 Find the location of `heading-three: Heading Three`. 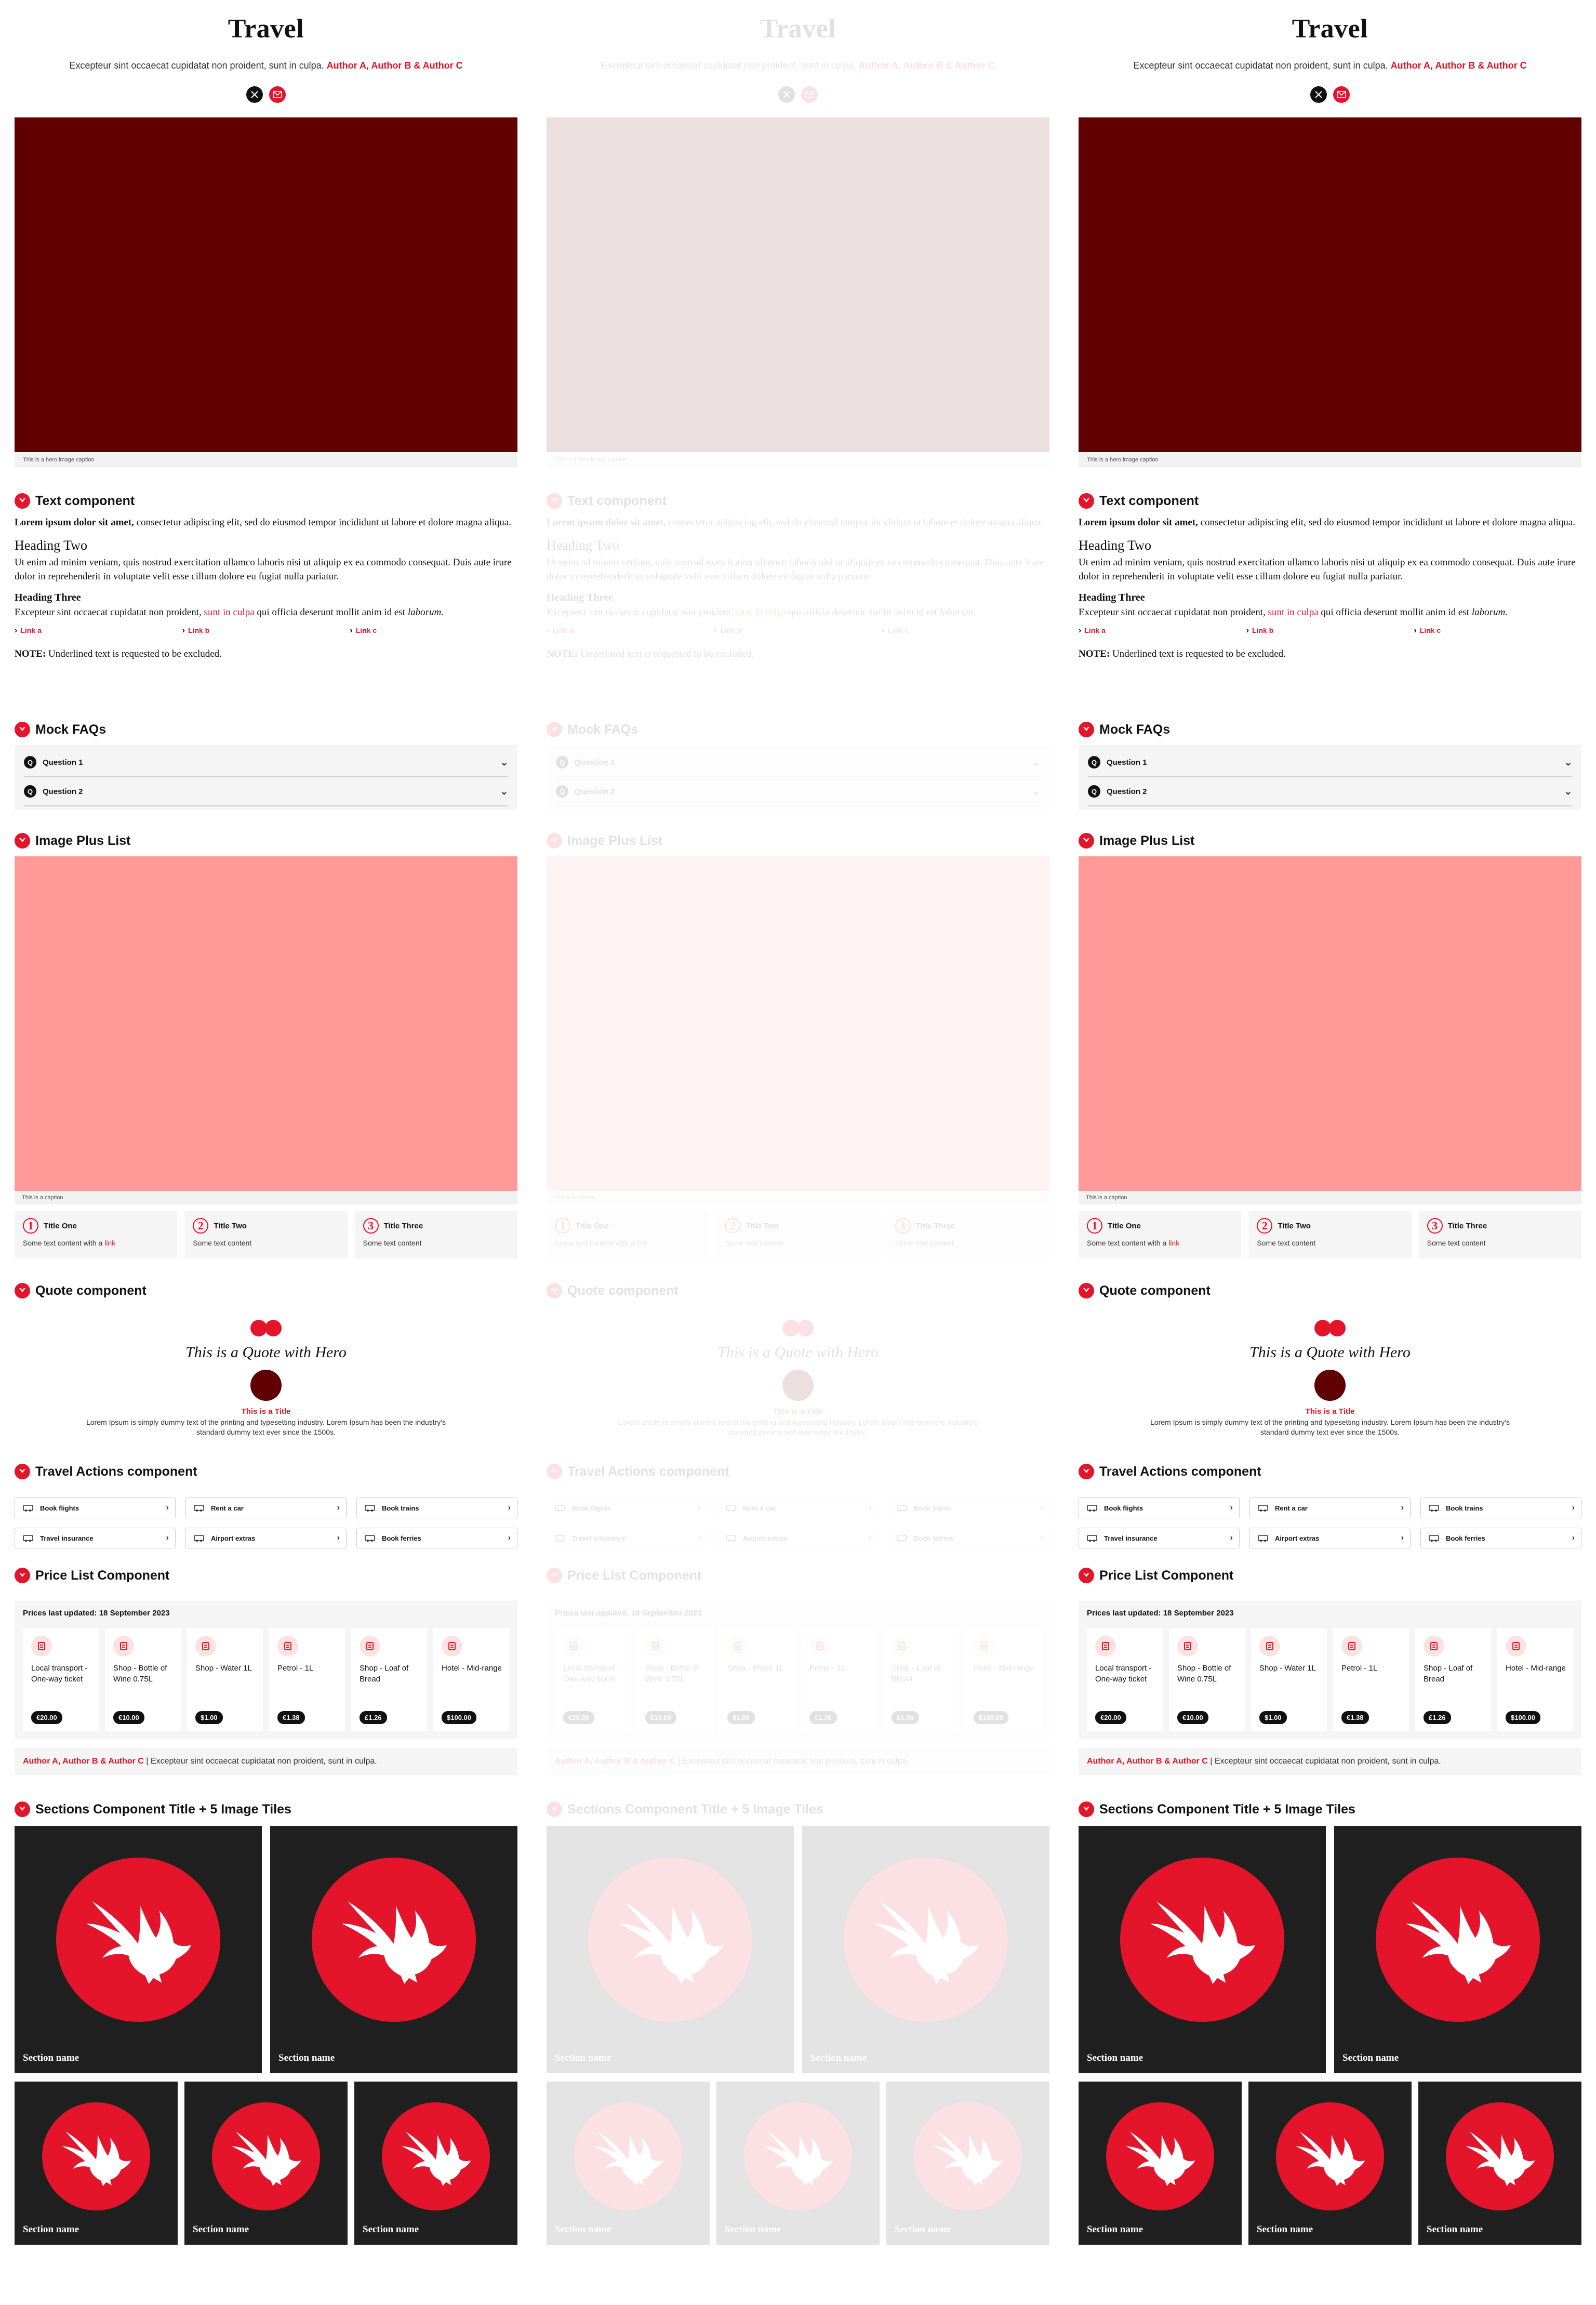

heading-three: Heading Three is located at coordinates (580, 598).